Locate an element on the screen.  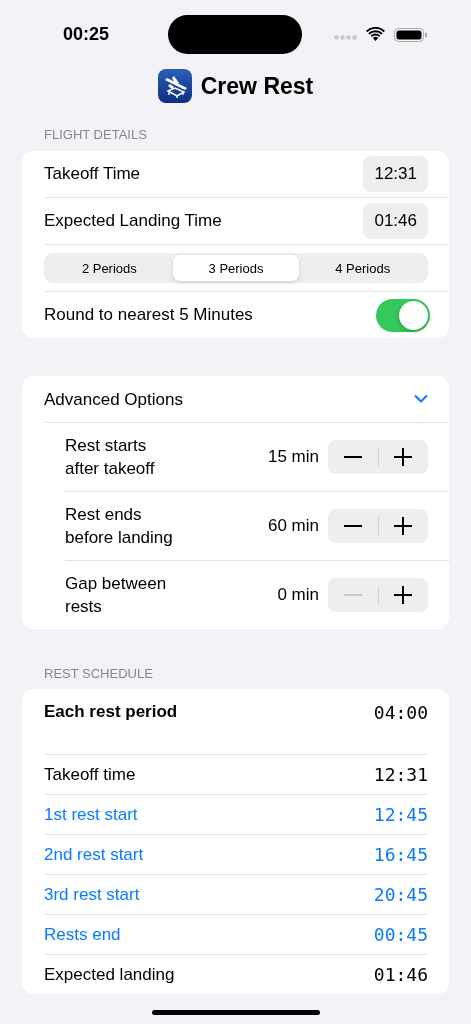
segment-tab: 2 Periods is located at coordinates (109, 268).